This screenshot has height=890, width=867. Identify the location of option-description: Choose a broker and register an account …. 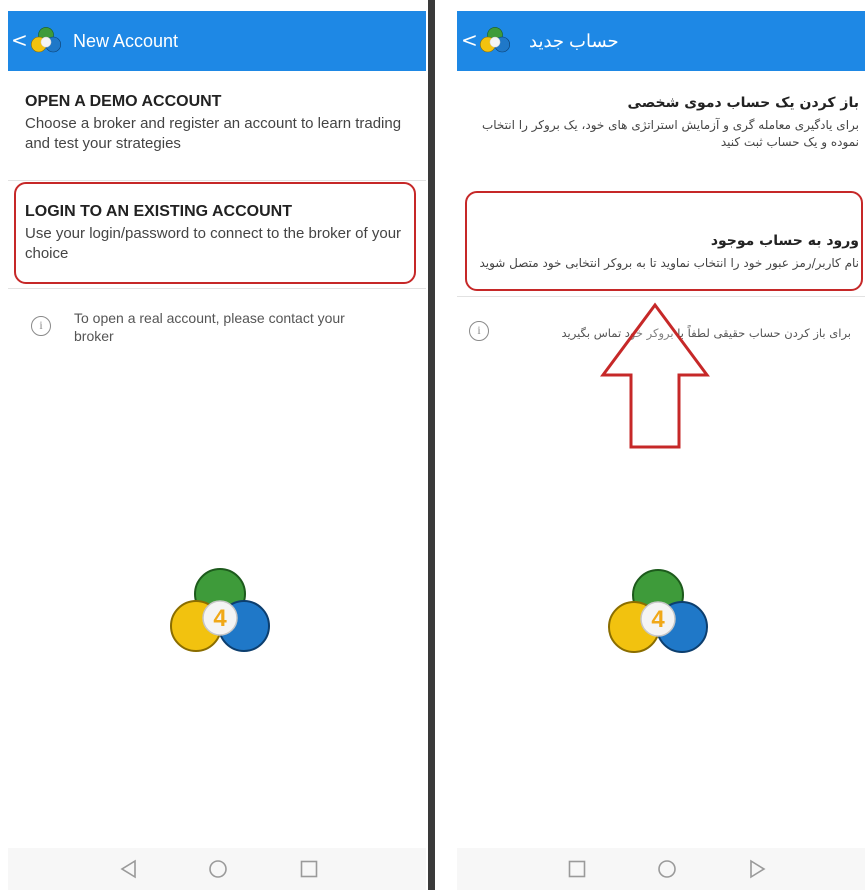
(213, 133).